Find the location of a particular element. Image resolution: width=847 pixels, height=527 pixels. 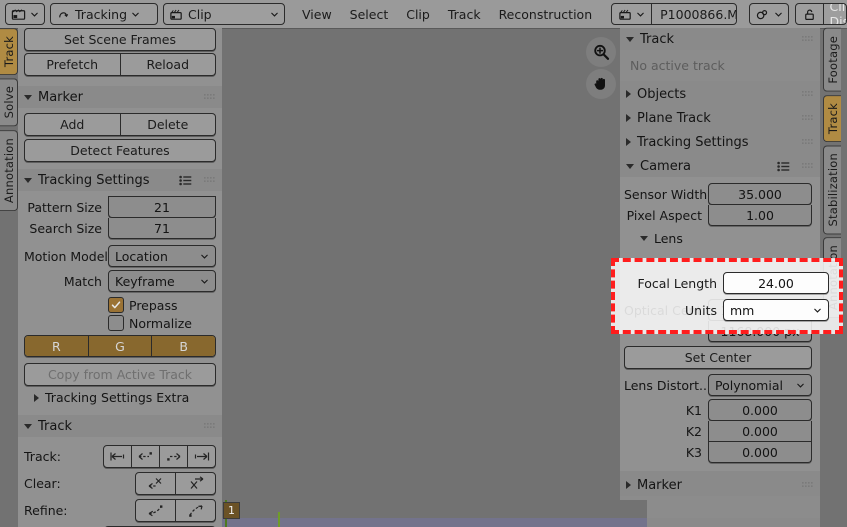

tracking-settings-extra-header: Tracking Settings Extra is located at coordinates (120, 397).